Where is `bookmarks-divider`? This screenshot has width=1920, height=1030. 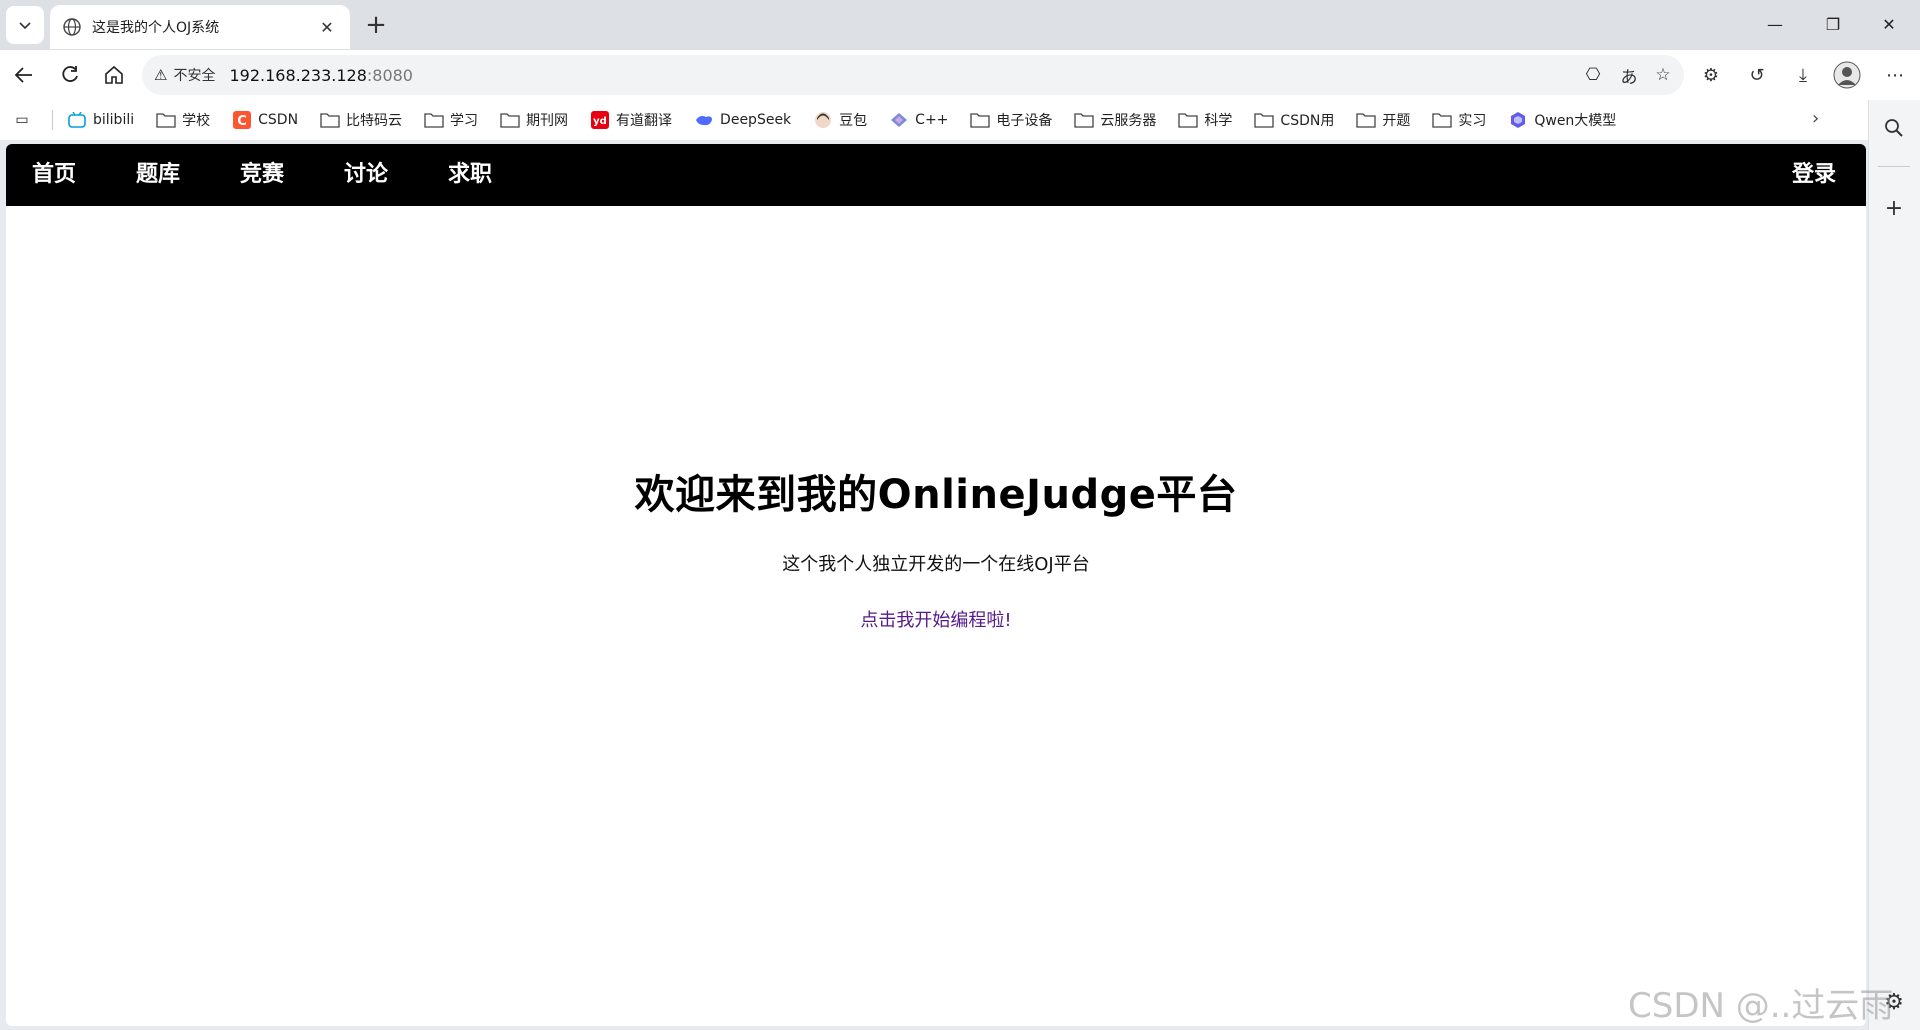 bookmarks-divider is located at coordinates (52, 120).